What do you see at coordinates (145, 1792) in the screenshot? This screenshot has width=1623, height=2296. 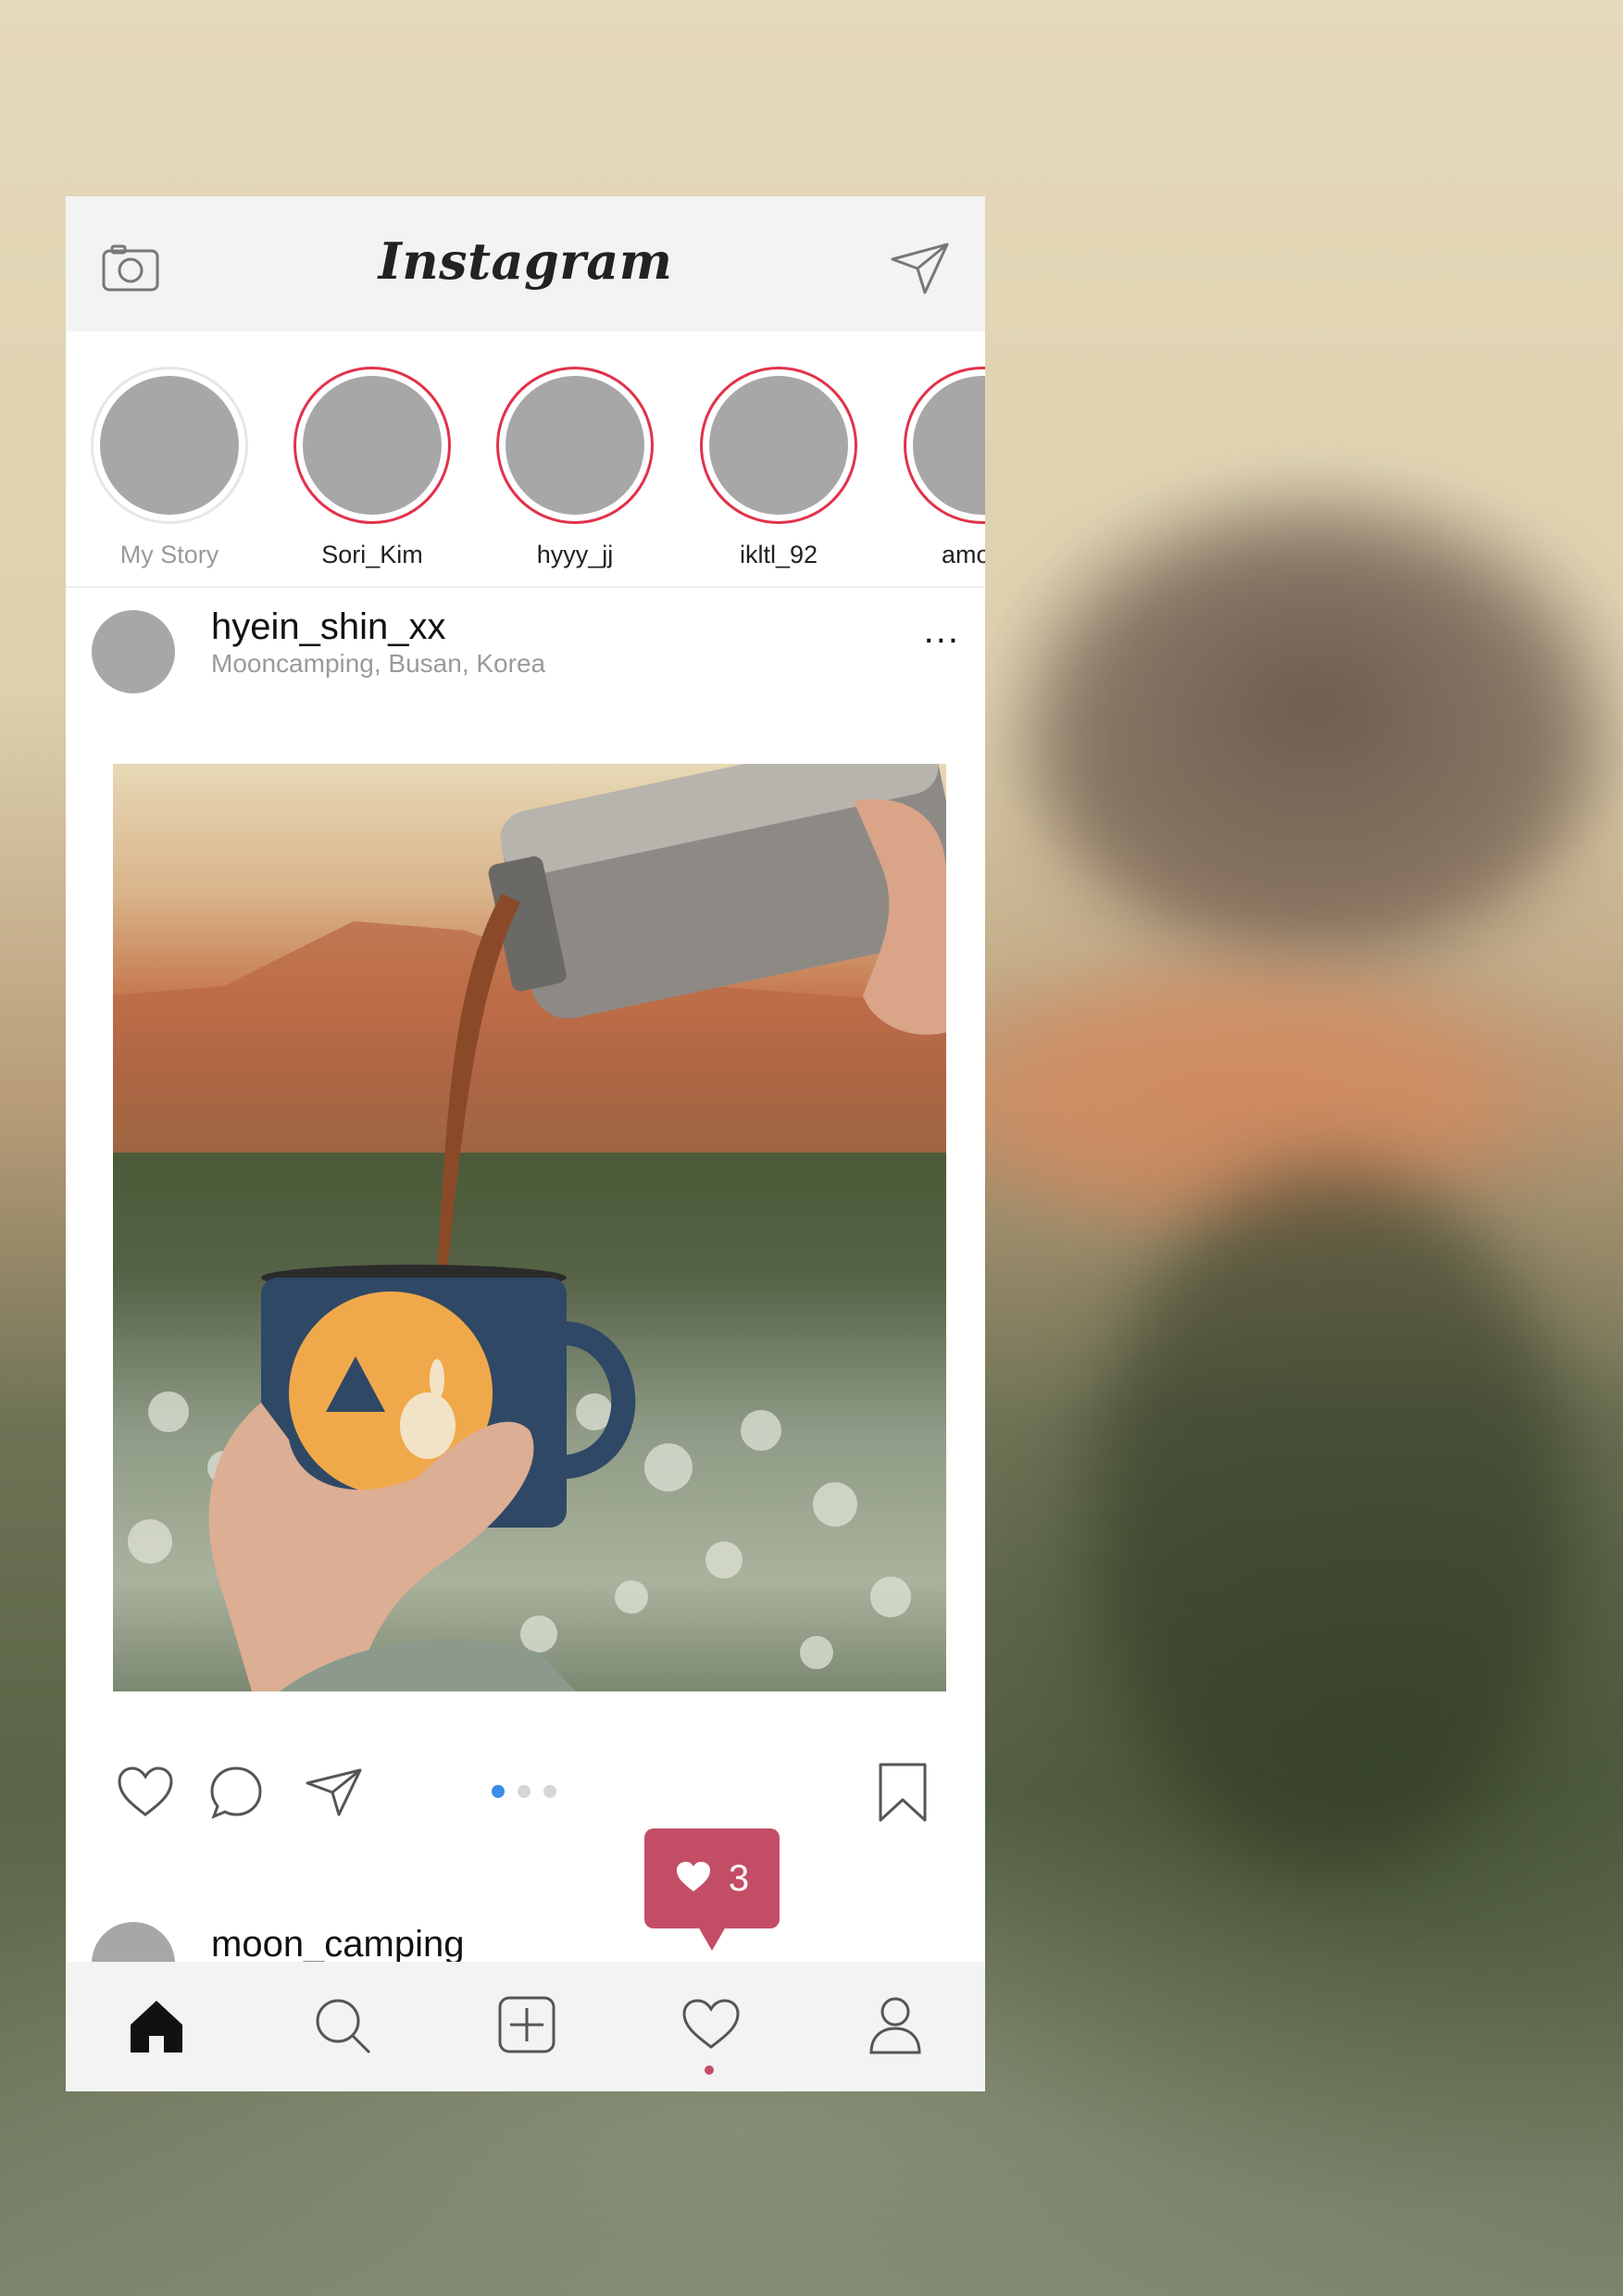 I see `like-heart-icon` at bounding box center [145, 1792].